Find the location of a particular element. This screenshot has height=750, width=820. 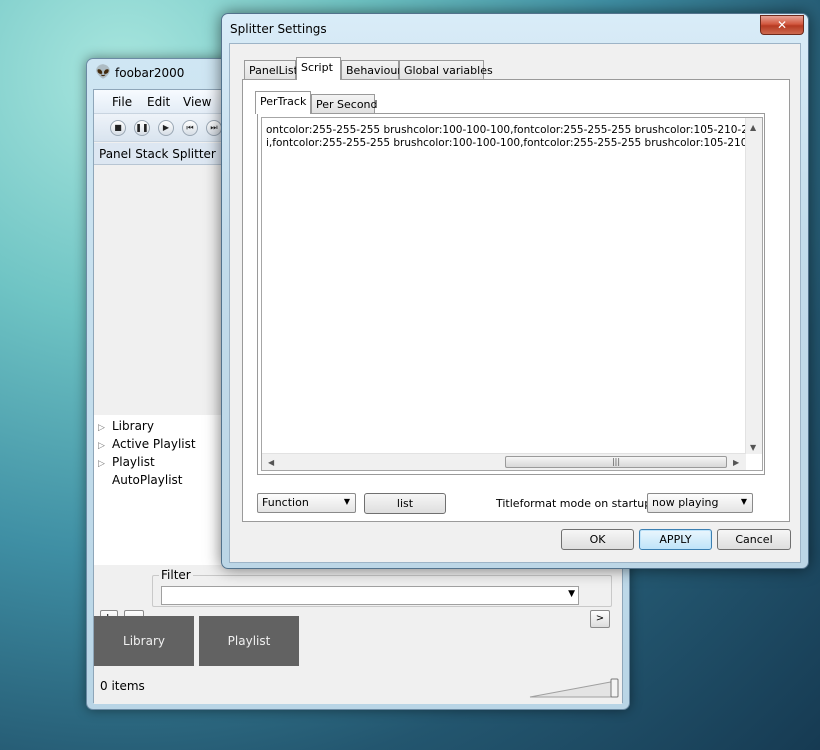

function-combo-value: Function is located at coordinates (285, 502).